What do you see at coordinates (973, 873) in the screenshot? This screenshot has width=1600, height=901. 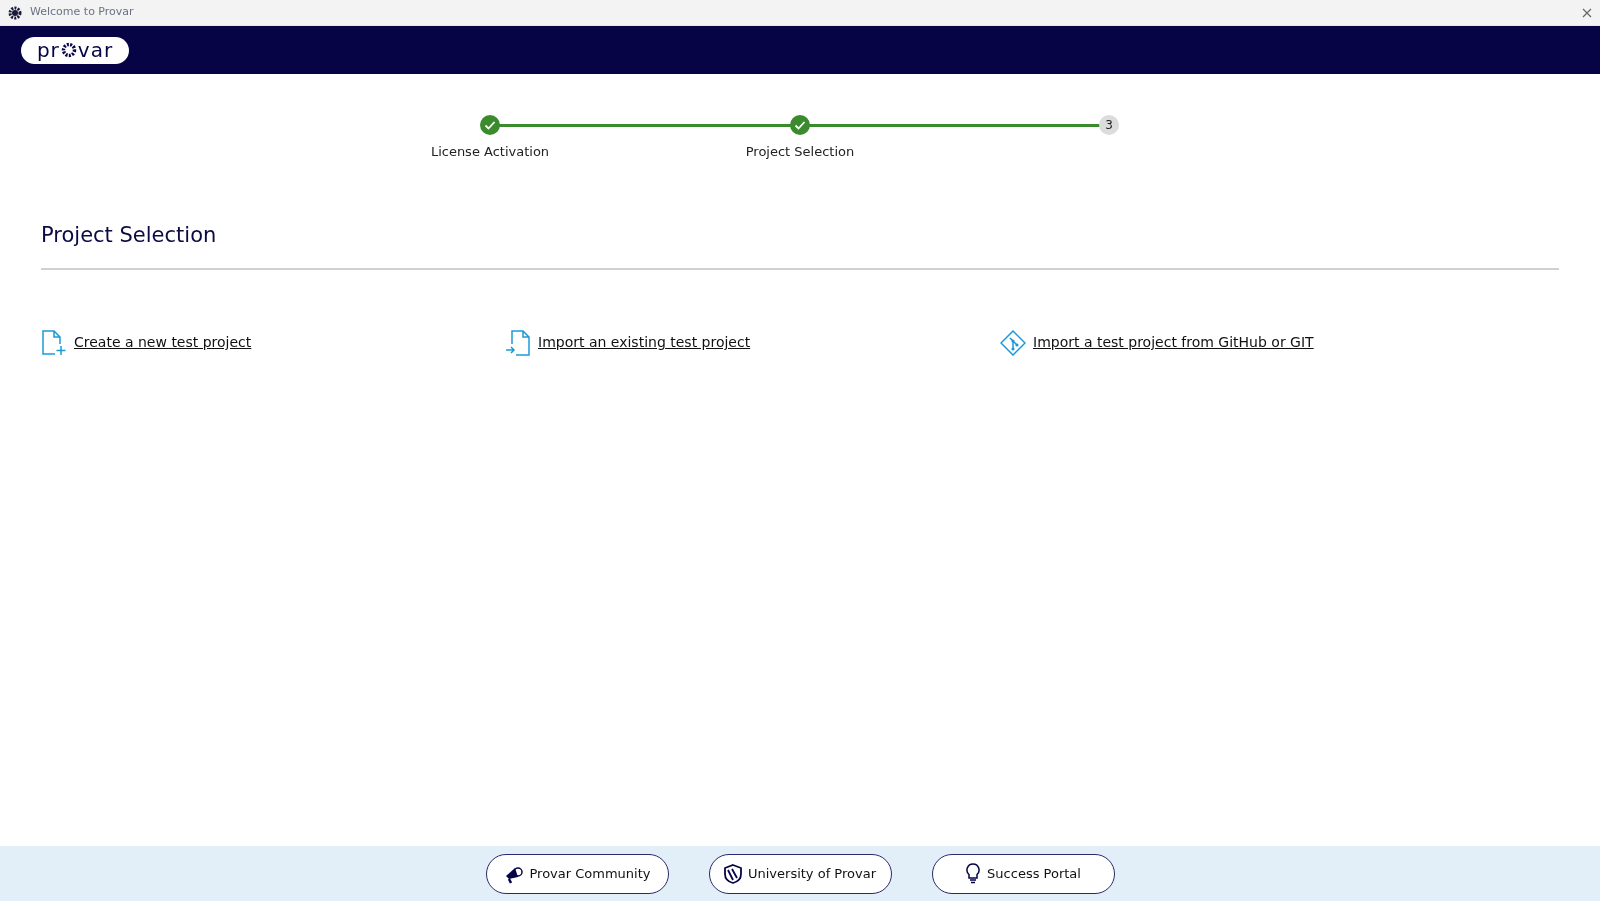 I see `lightbulb-icon` at bounding box center [973, 873].